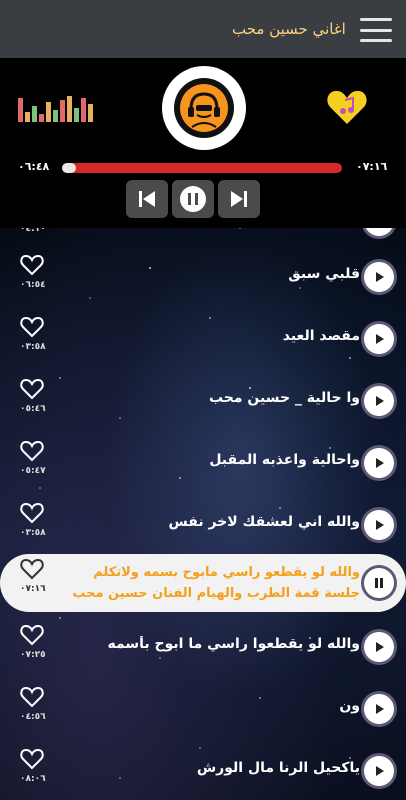 The height and width of the screenshot is (800, 406). I want to click on song-title: قلبي سبق, so click(324, 274).